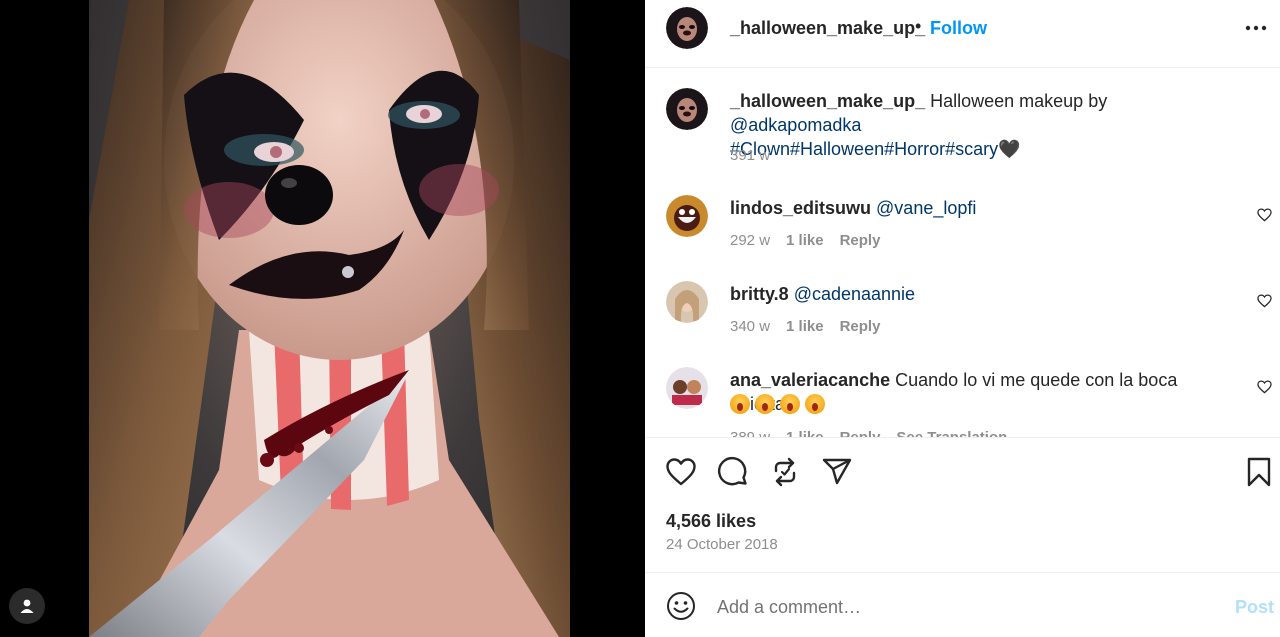  I want to click on caption-time: 391 w, so click(750, 155).